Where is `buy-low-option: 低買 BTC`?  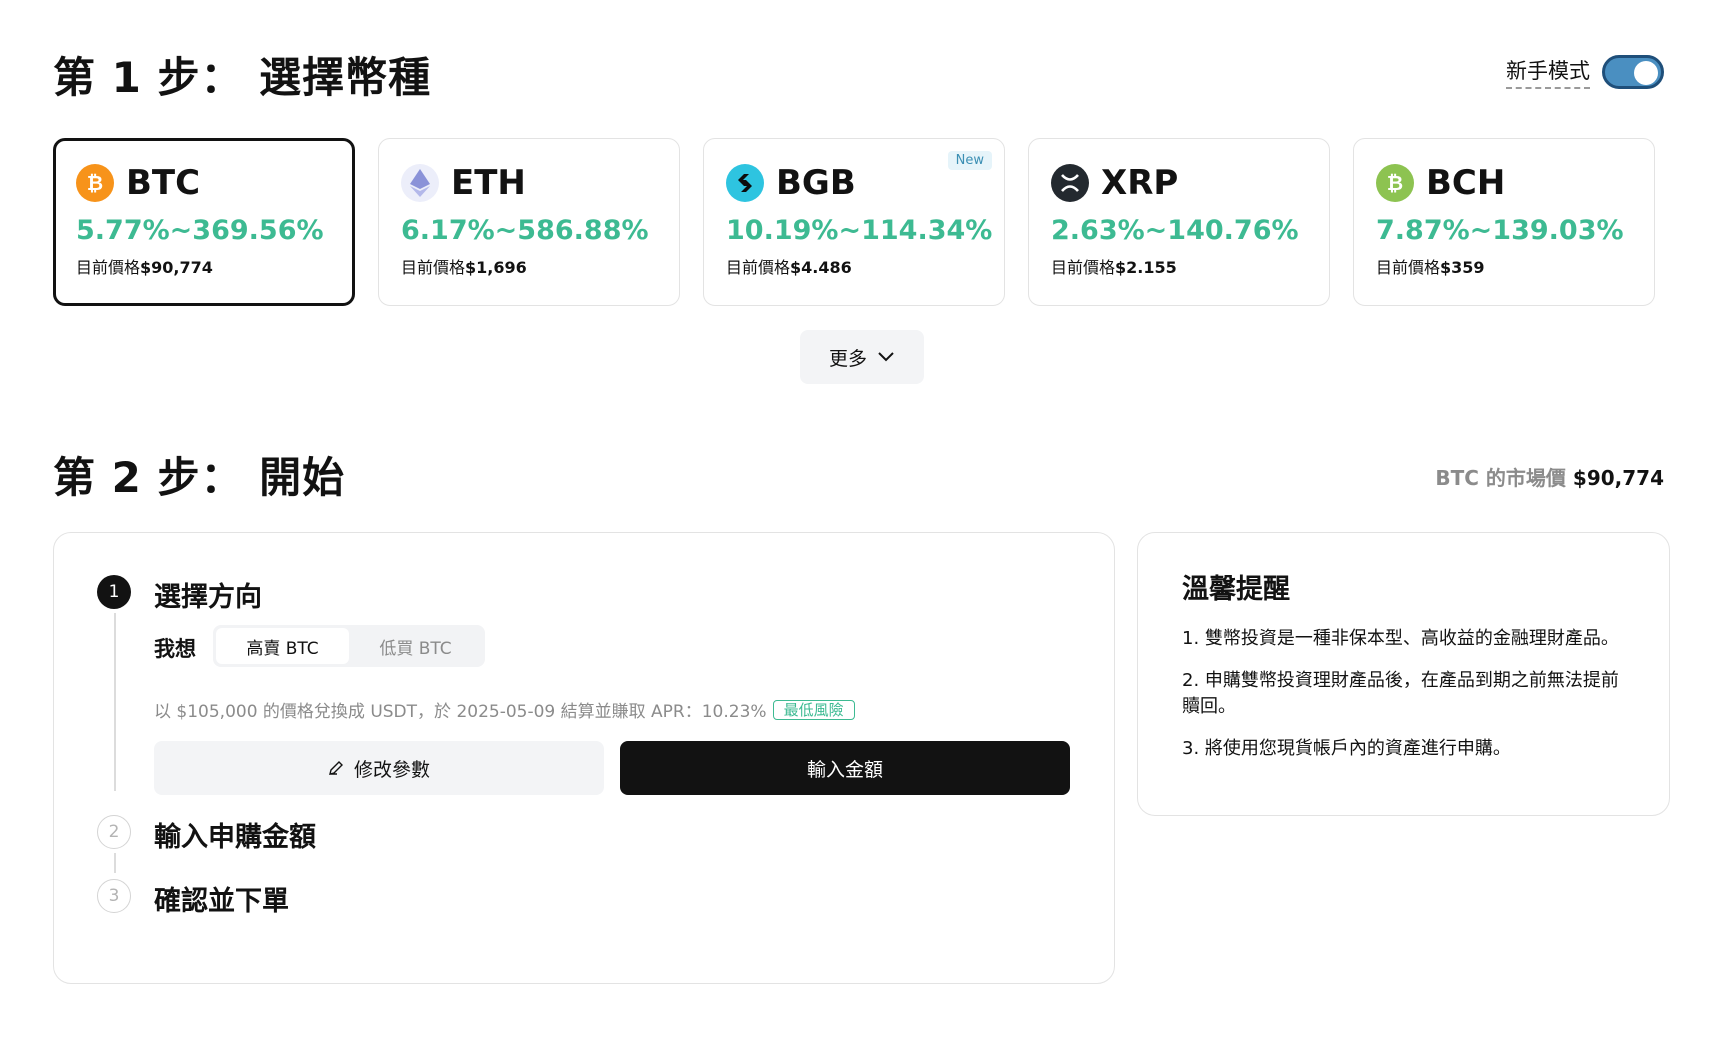
buy-low-option: 低買 BTC is located at coordinates (415, 646).